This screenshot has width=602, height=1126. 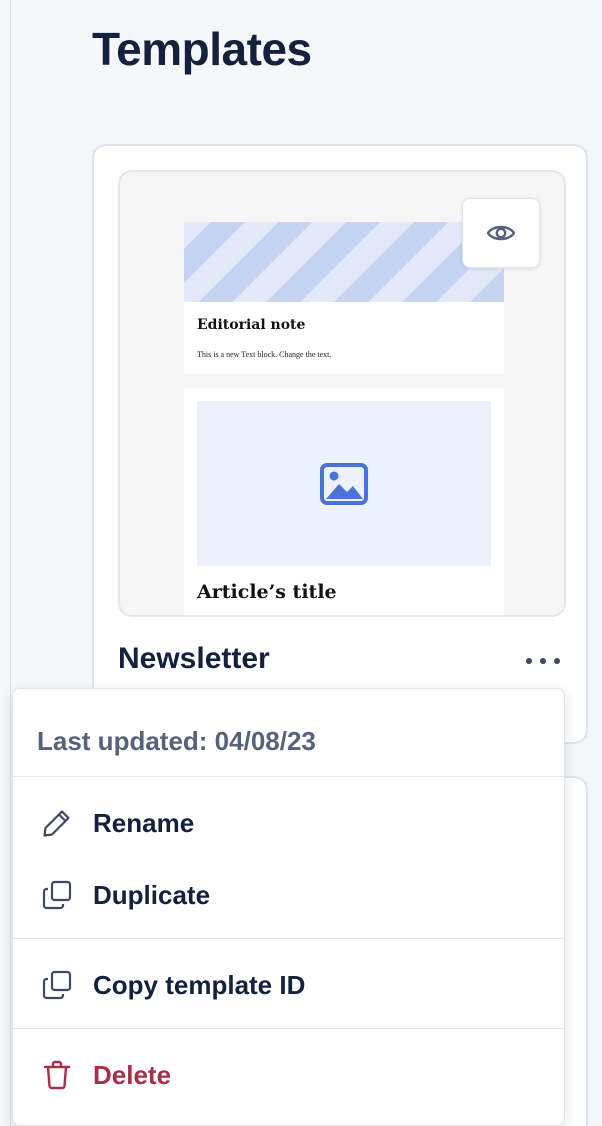 I want to click on preview-editorial-title: Editorial note, so click(x=251, y=325).